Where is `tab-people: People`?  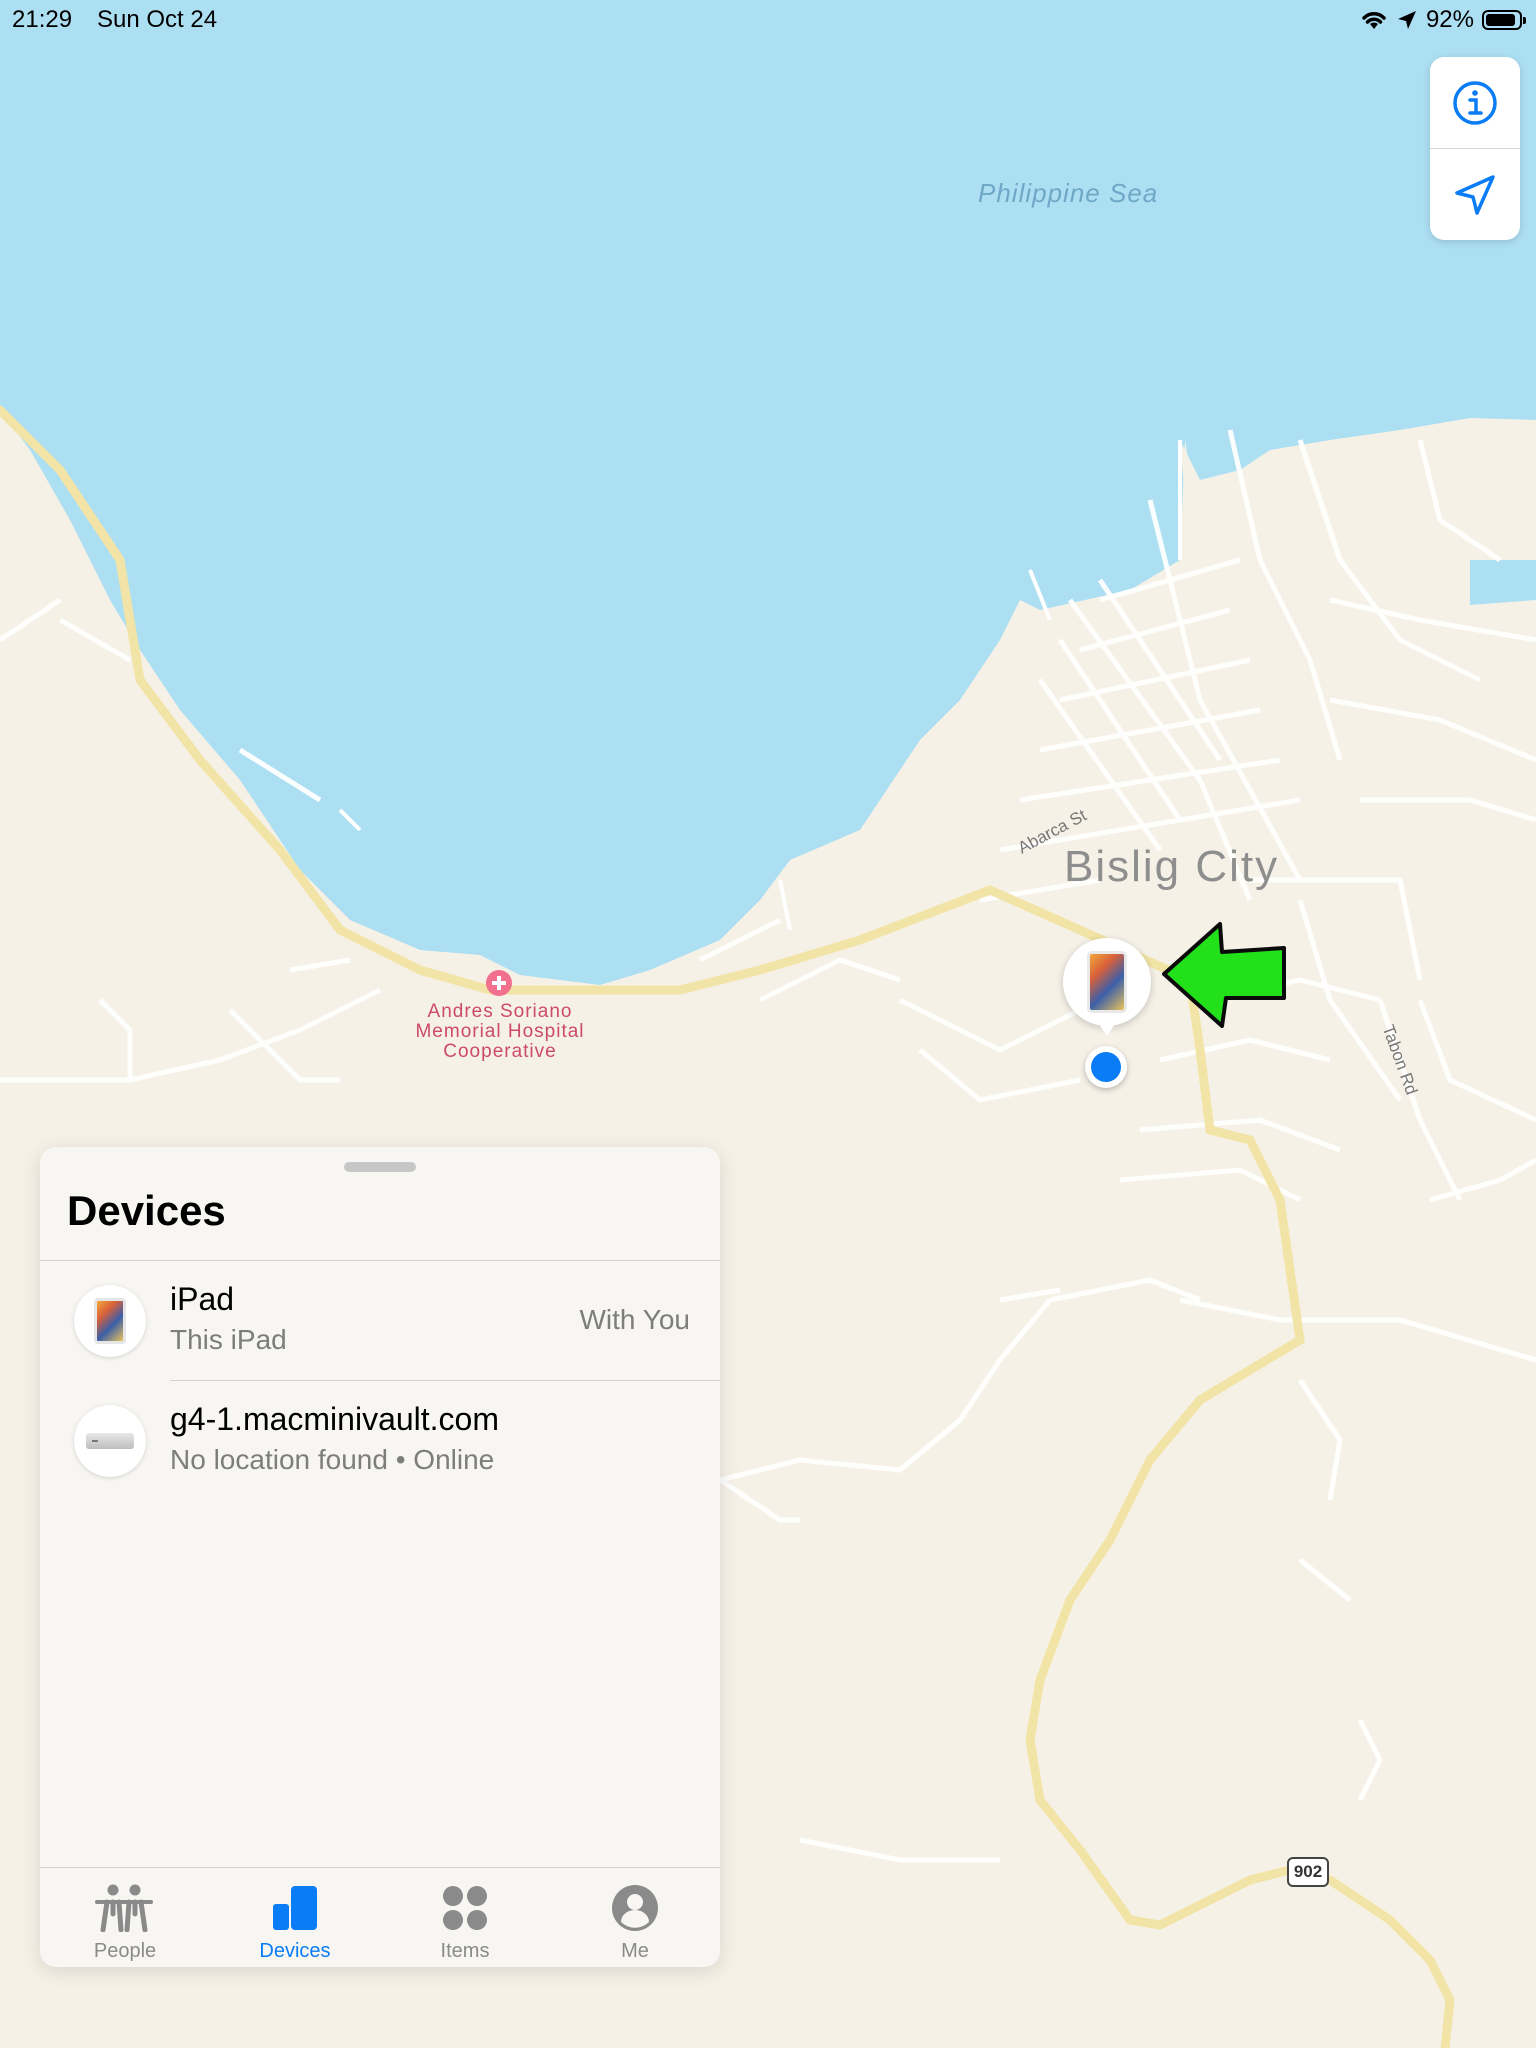 tab-people: People is located at coordinates (125, 1917).